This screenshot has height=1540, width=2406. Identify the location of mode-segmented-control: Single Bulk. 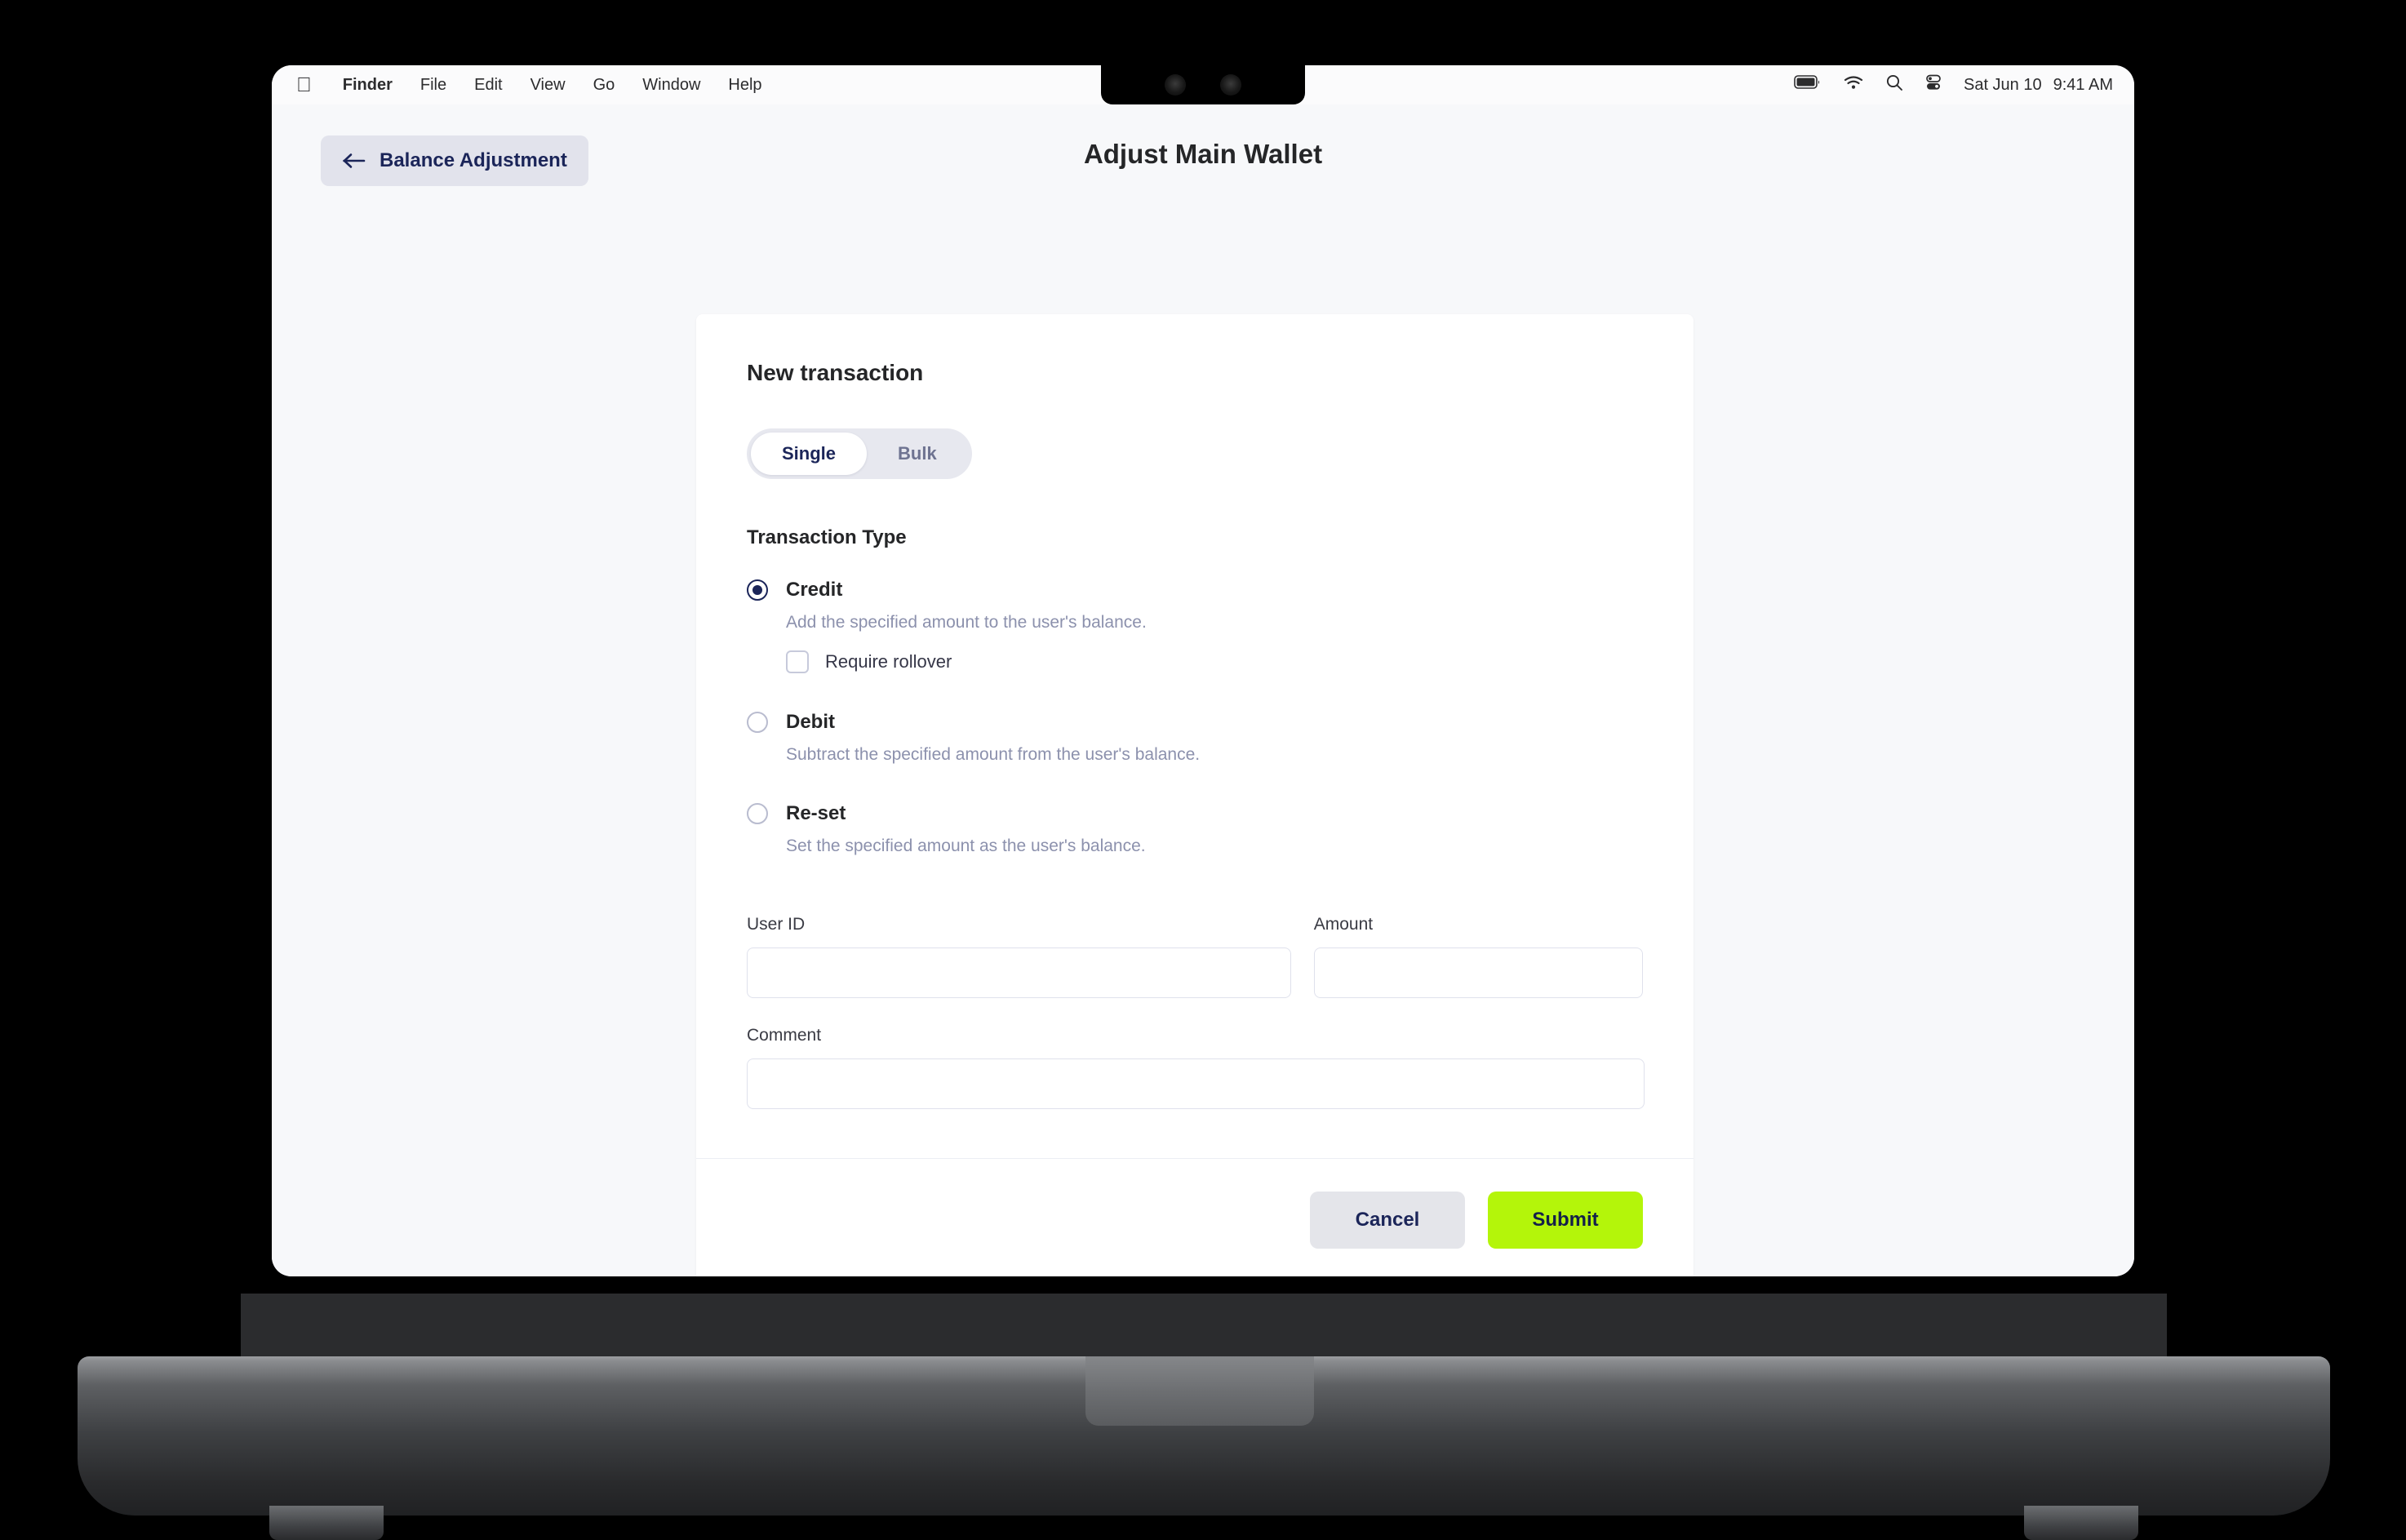
(859, 453).